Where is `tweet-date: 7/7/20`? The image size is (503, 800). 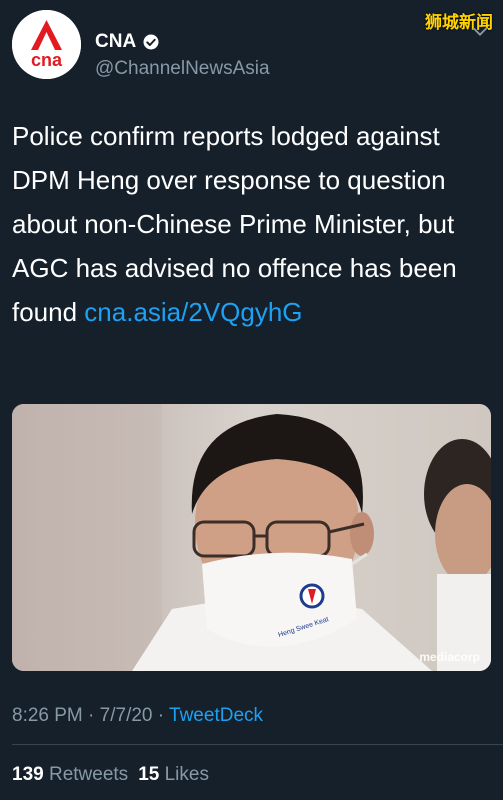 tweet-date: 7/7/20 is located at coordinates (126, 715).